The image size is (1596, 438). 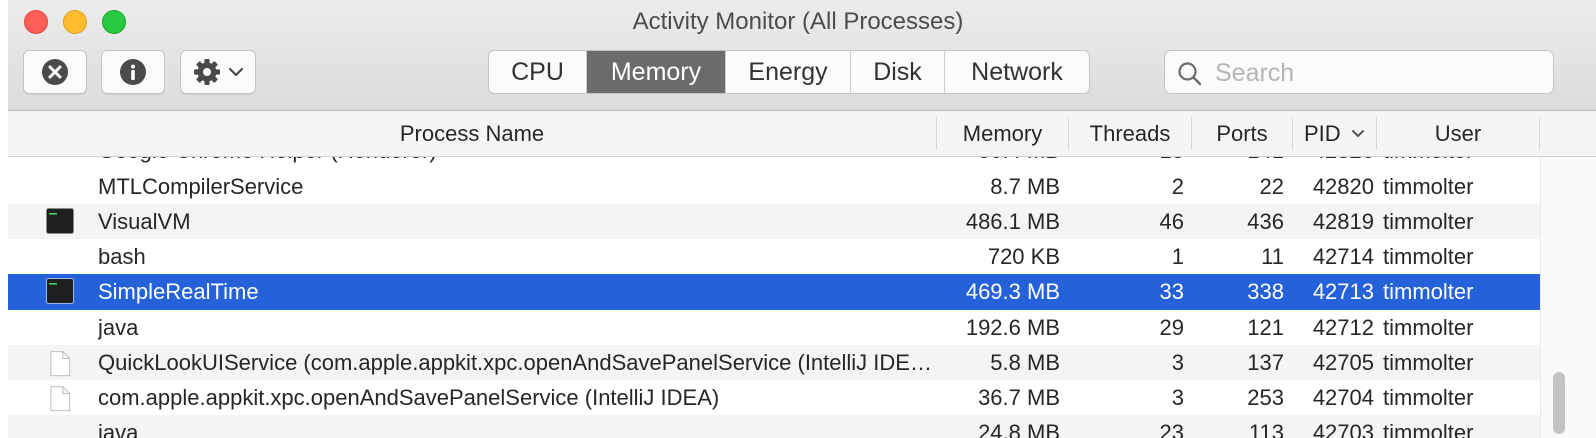 What do you see at coordinates (1012, 327) in the screenshot?
I see `memory-value: 192.6 MB` at bounding box center [1012, 327].